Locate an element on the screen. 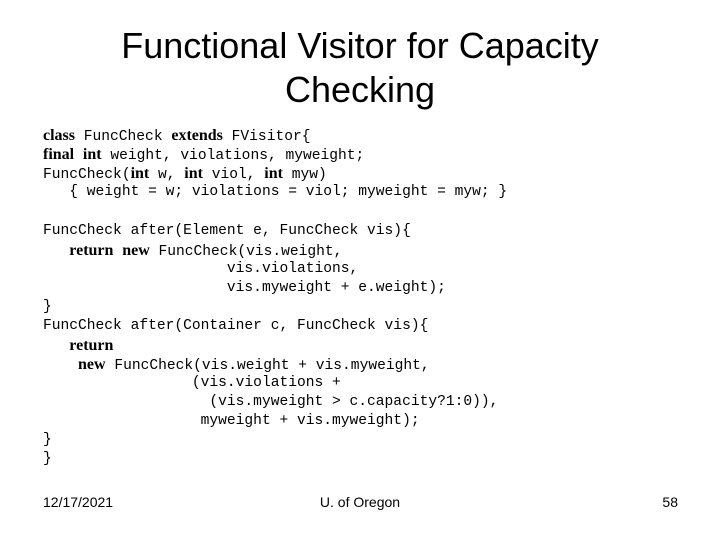 This screenshot has width=720, height=540. code-line: vis.myweight + e.weight); is located at coordinates (244, 288).